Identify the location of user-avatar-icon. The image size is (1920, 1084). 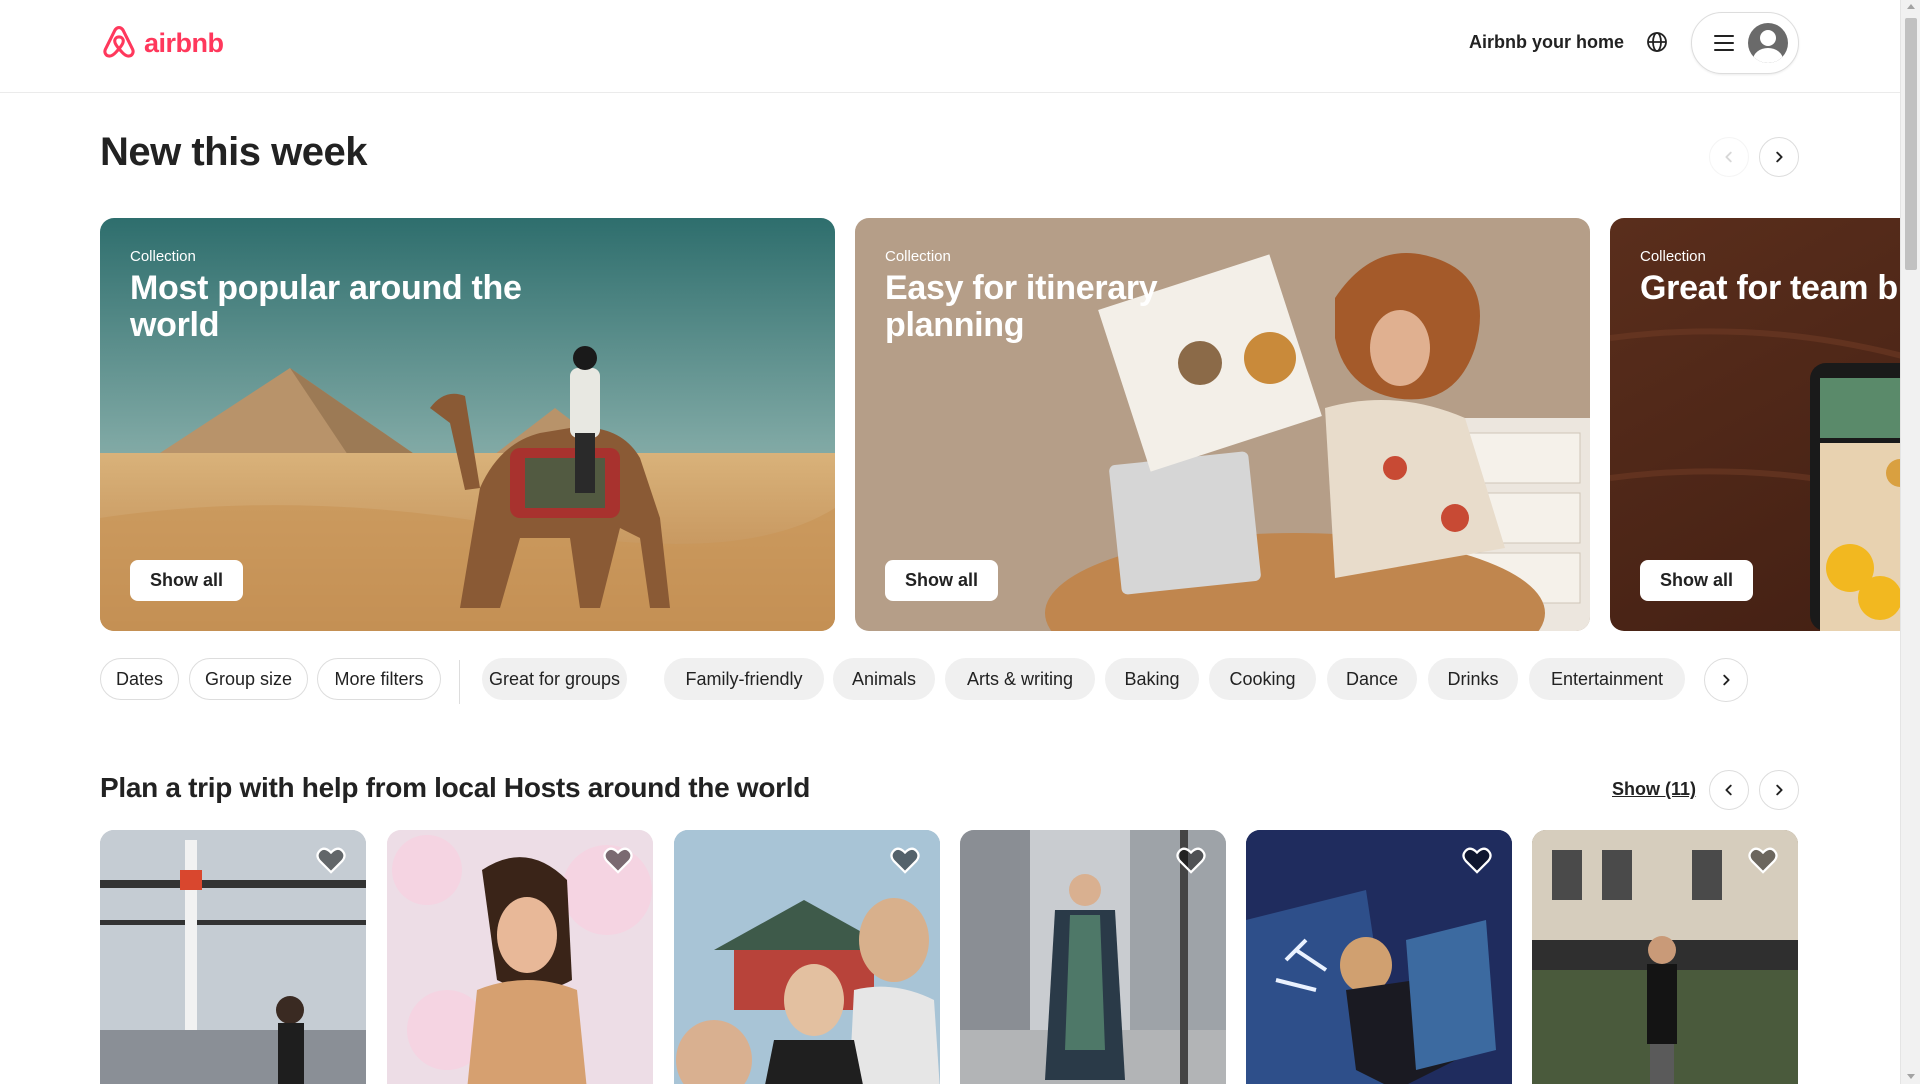
(1768, 43).